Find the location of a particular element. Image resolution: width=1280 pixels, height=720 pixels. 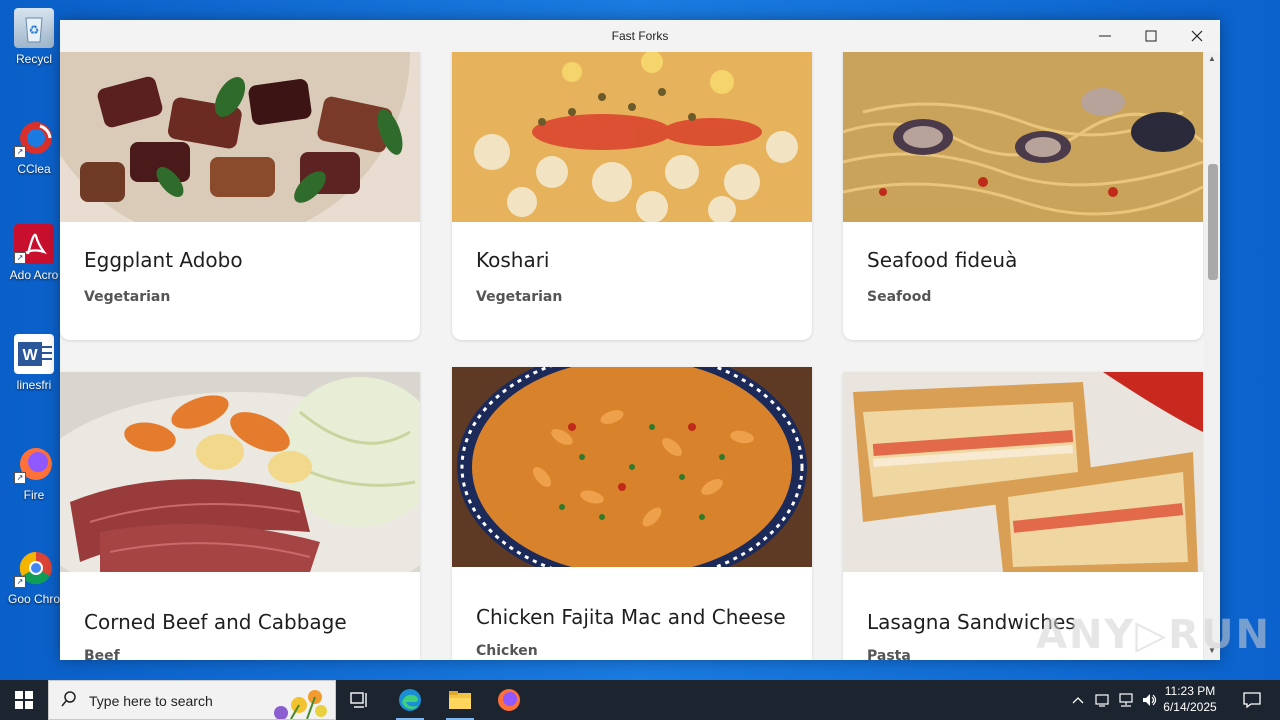

desktop-icon-firefox: ↗ Fire is located at coordinates (34, 473).